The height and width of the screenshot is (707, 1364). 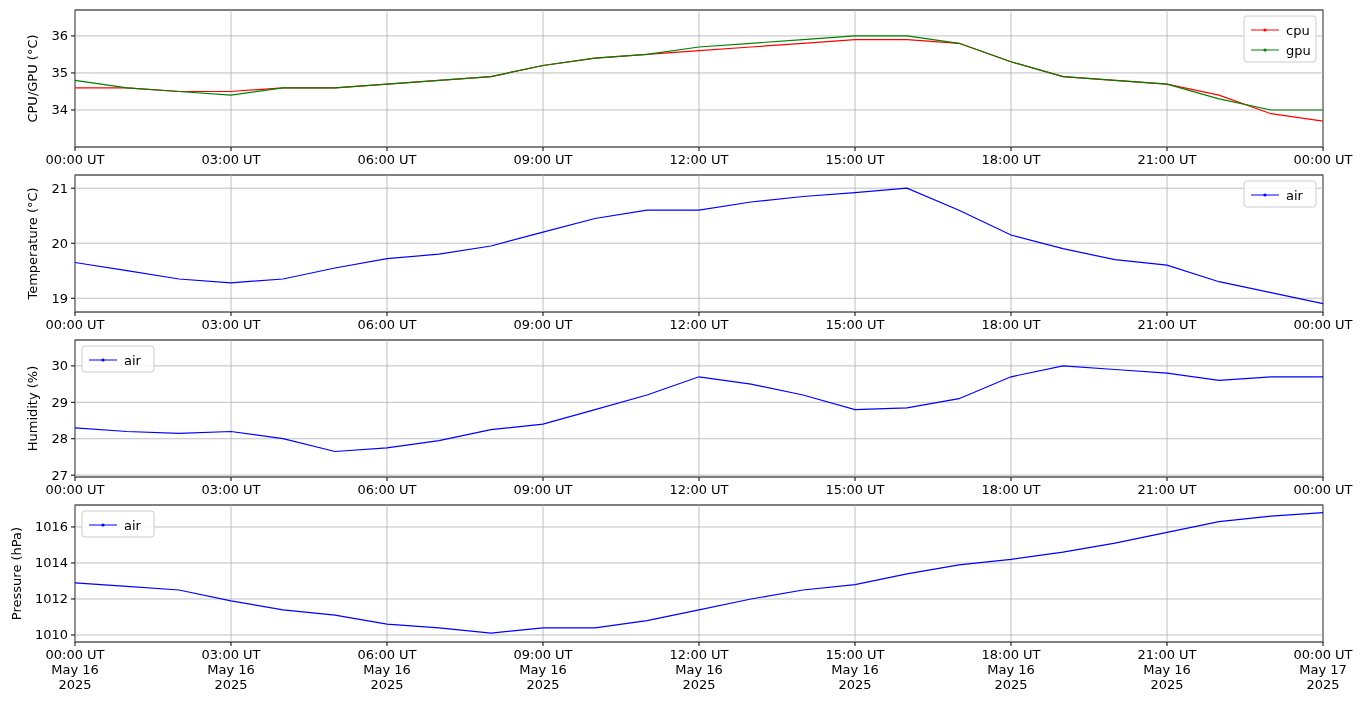 I want to click on y-tick-label: 30, so click(x=59, y=366).